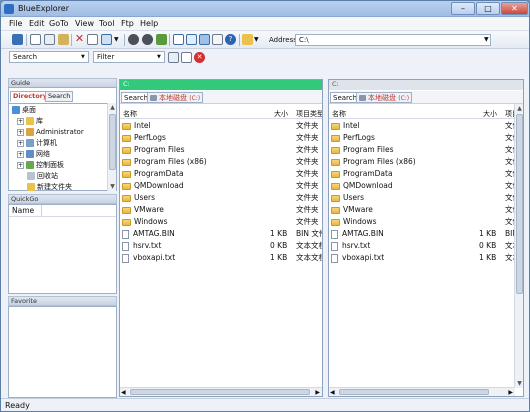 The width and height of the screenshot is (530, 412). I want to click on save-icon, so click(17, 39).